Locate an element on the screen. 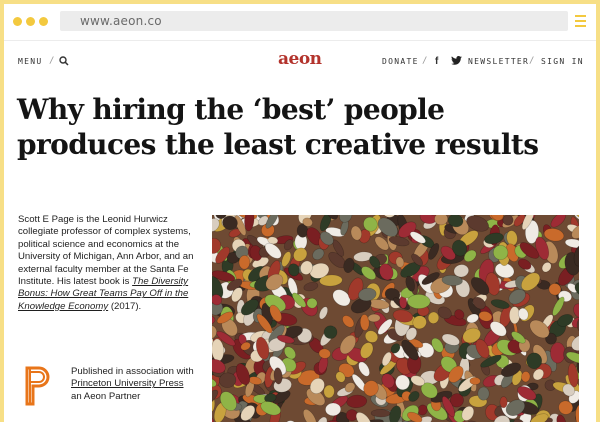  menu-link: MENU is located at coordinates (30, 61).